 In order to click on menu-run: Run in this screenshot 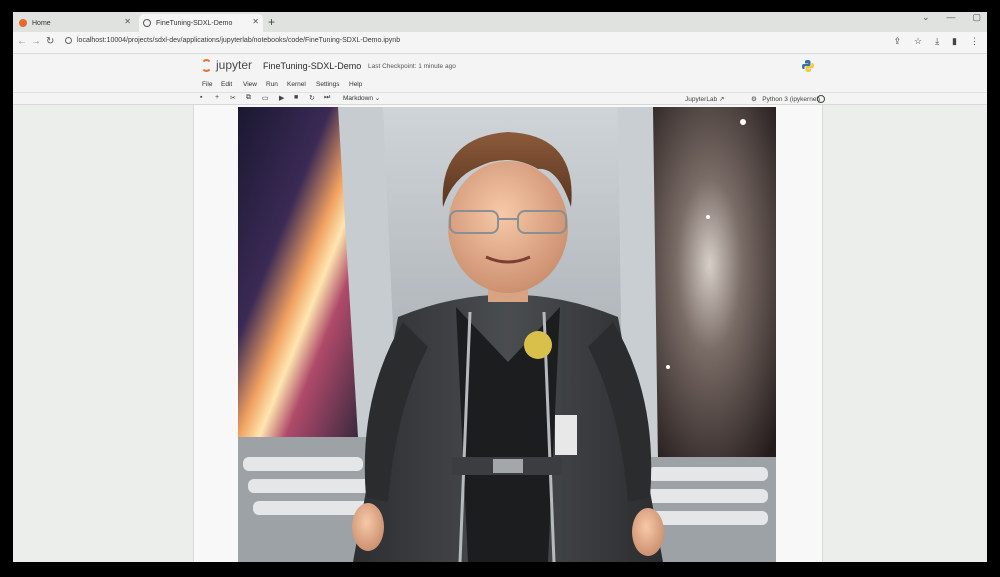, I will do `click(272, 84)`.